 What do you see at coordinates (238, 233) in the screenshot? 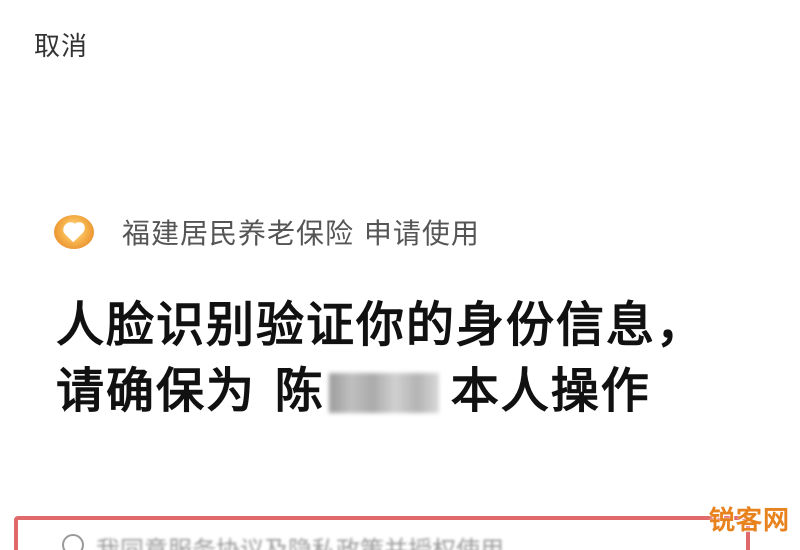
I see `app-name: 福建居民养老保险` at bounding box center [238, 233].